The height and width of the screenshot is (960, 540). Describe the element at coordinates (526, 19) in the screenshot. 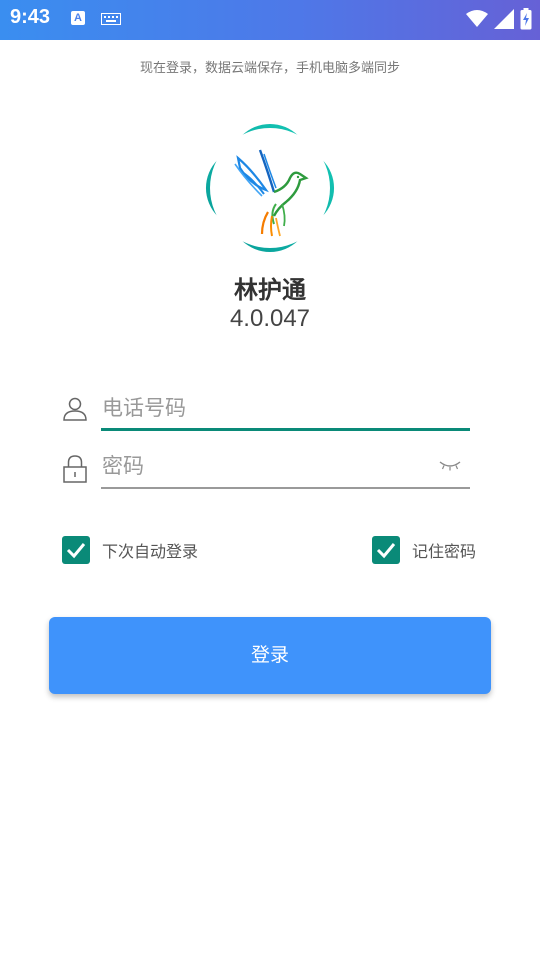

I see `battery-charging-icon` at that location.